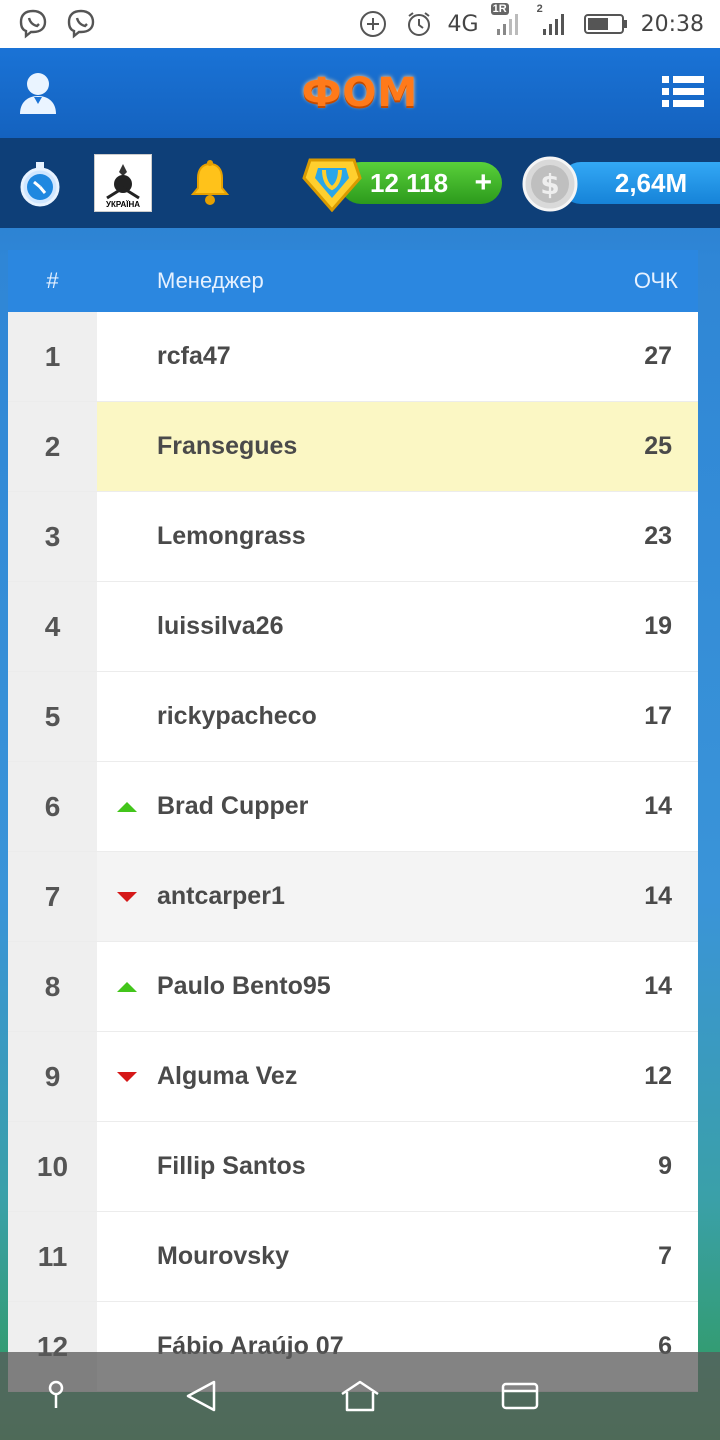 This screenshot has height=1440, width=720. Describe the element at coordinates (194, 356) in the screenshot. I see `manager-name: rcfa47` at that location.